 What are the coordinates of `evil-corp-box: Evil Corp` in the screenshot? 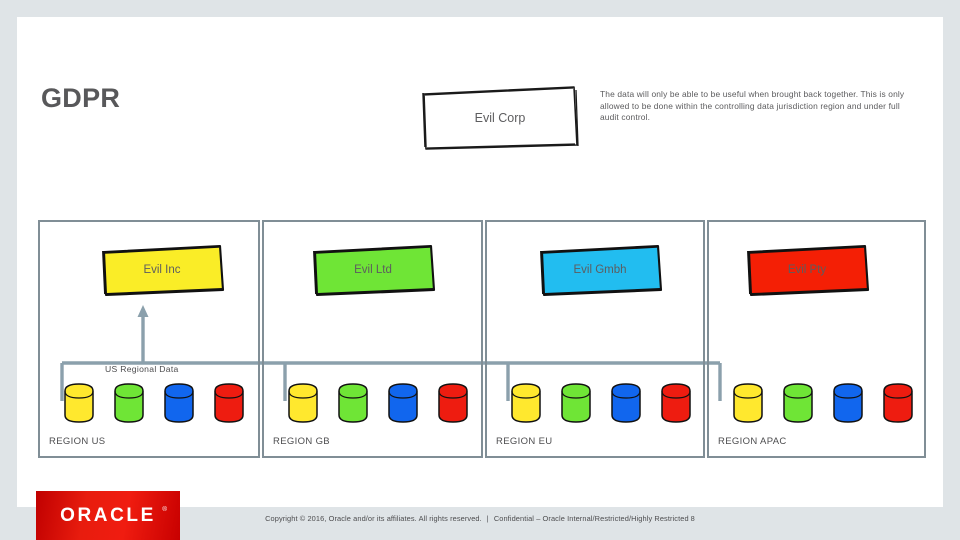 It's located at (500, 118).